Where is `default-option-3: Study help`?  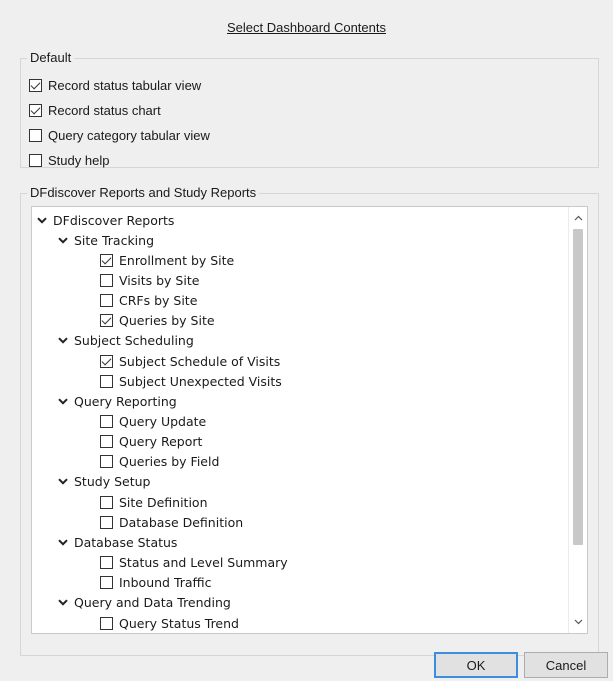 default-option-3: Study help is located at coordinates (69, 160).